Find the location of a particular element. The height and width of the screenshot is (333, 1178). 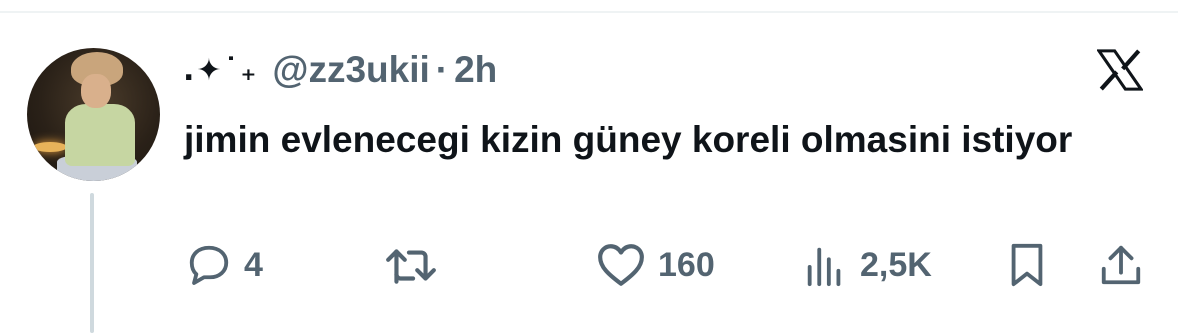

share-icon is located at coordinates (1121, 265).